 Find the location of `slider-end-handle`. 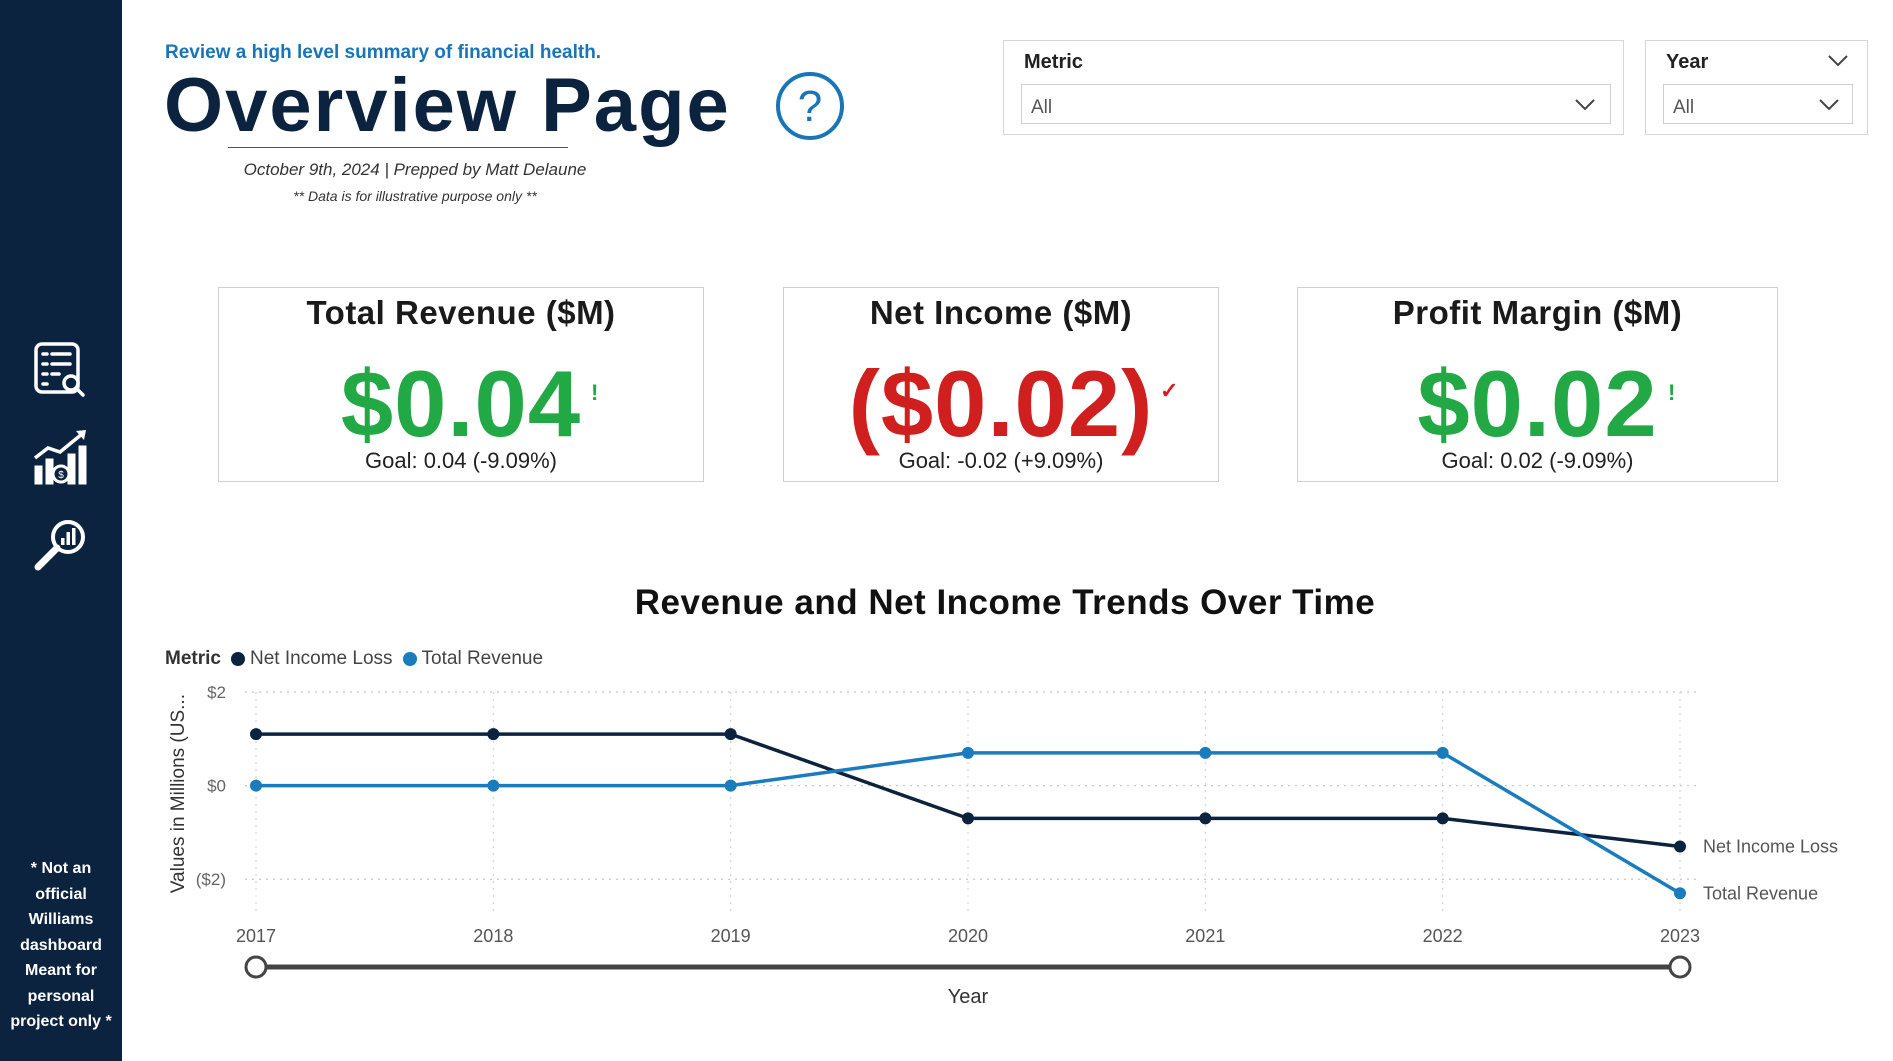

slider-end-handle is located at coordinates (1680, 967).